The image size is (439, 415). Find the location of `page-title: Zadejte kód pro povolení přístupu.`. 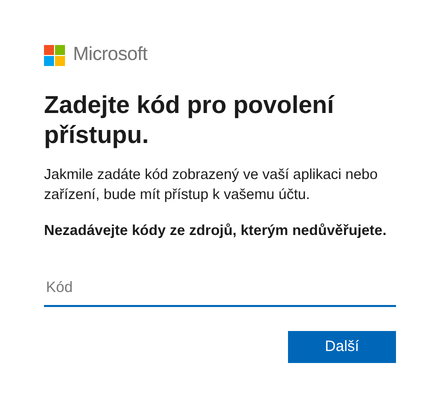

page-title: Zadejte kód pro povolení přístupu. is located at coordinates (190, 120).